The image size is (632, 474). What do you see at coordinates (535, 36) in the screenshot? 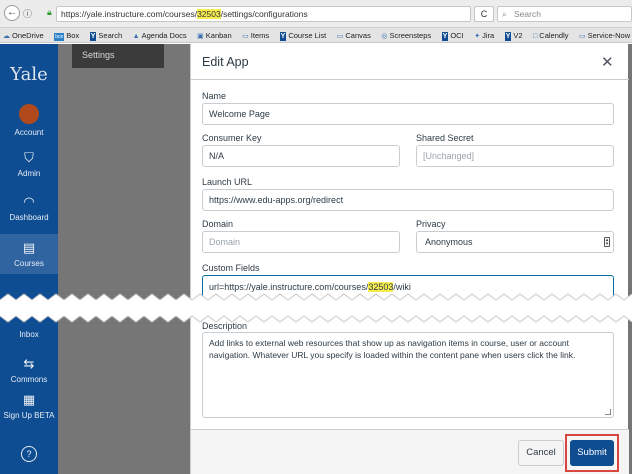
I see `page-icon: □` at bounding box center [535, 36].